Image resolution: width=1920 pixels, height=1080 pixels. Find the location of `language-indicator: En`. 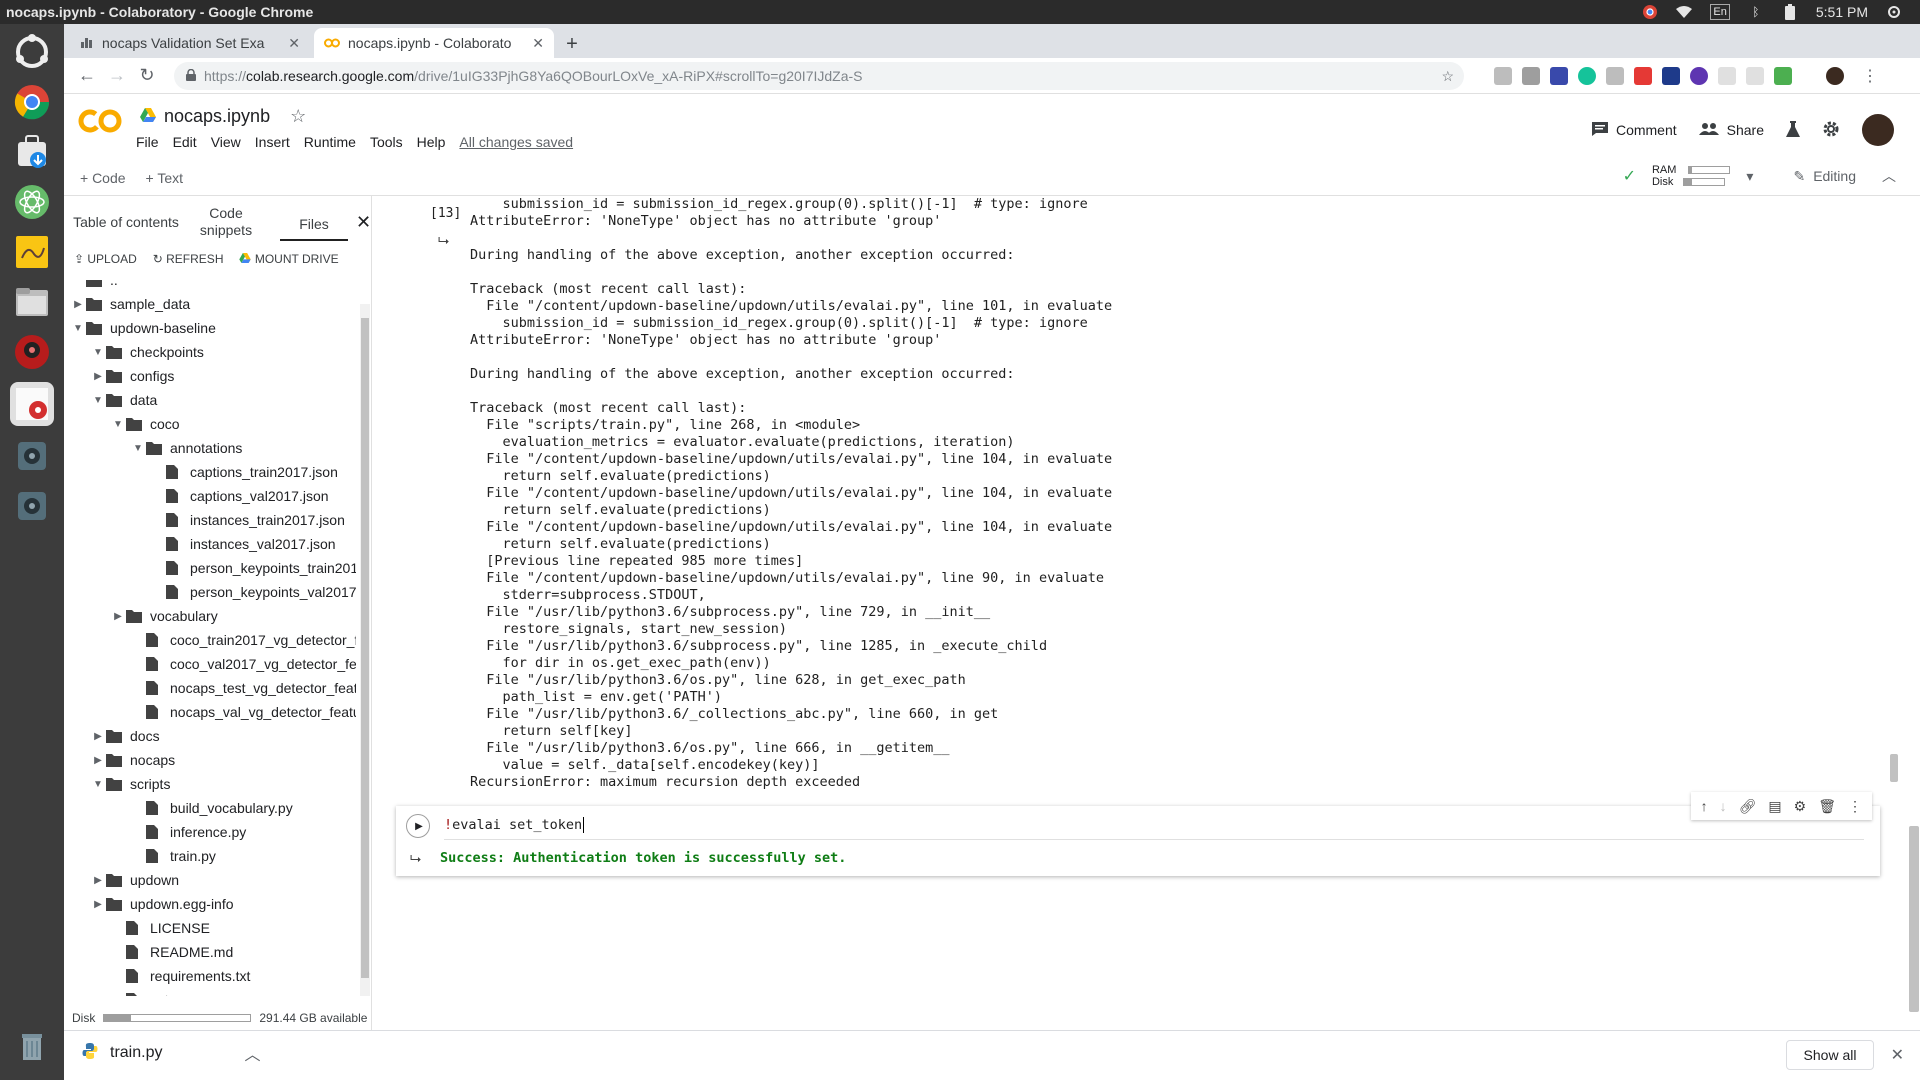

language-indicator: En is located at coordinates (1720, 12).